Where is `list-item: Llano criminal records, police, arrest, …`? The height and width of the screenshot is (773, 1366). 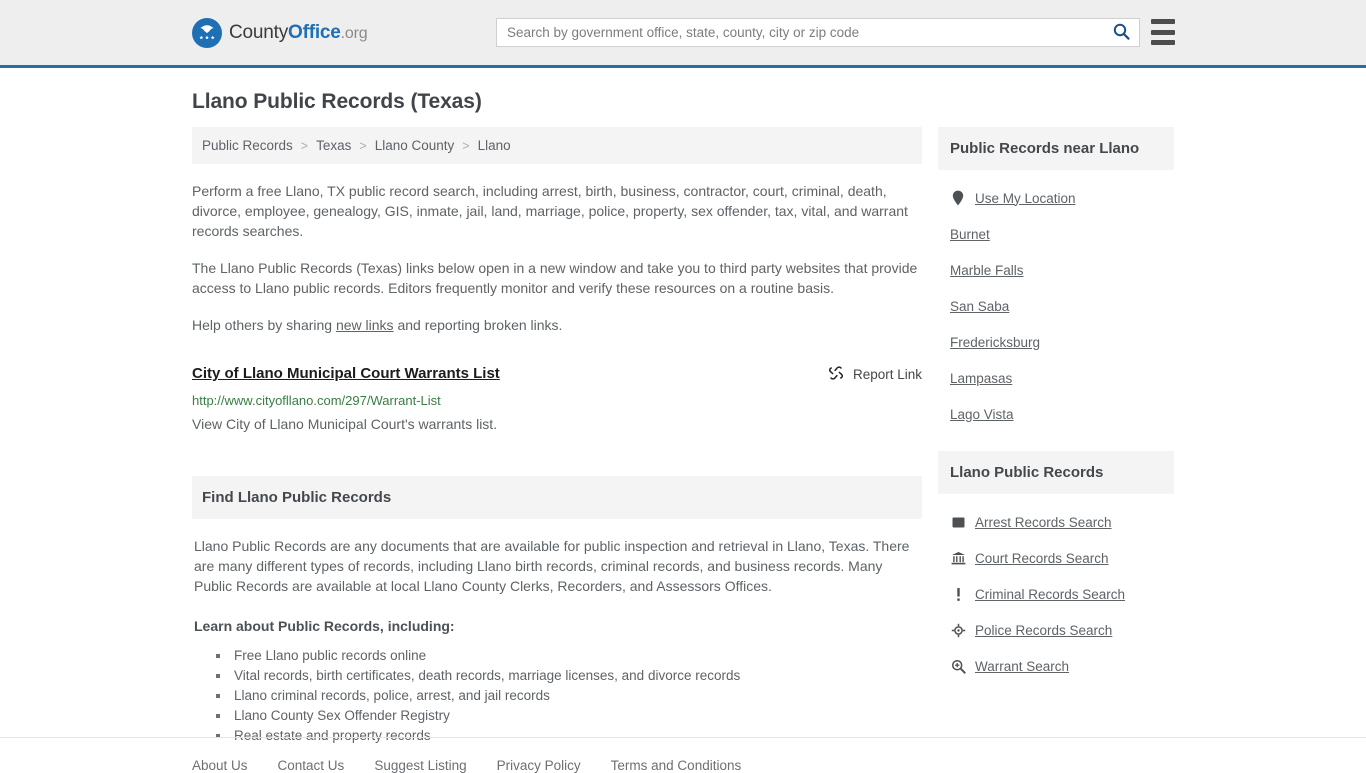
list-item: Llano criminal records, police, arrest, … is located at coordinates (568, 696).